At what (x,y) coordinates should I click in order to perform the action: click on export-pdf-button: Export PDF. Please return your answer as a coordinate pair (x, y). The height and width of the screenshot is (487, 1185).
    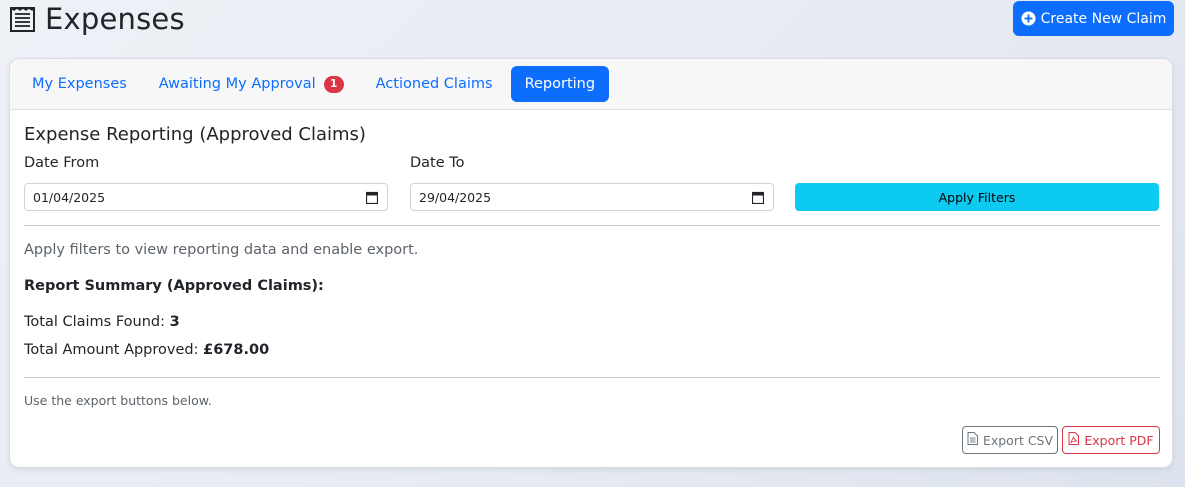
    Looking at the image, I should click on (1111, 440).